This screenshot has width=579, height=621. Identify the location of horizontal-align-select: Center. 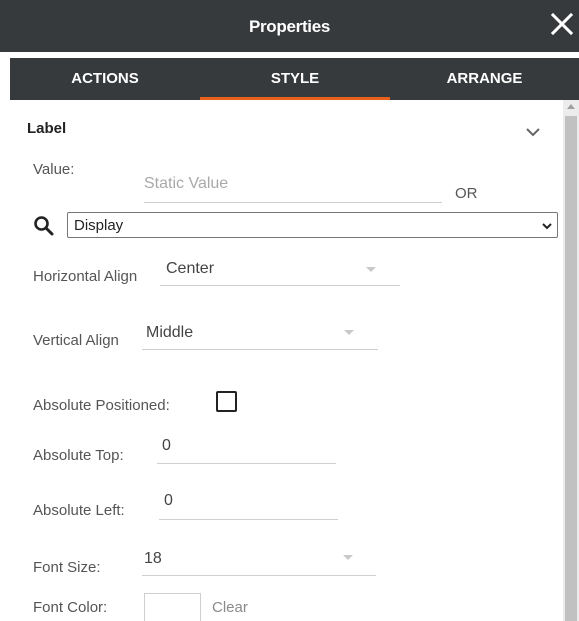
(190, 269).